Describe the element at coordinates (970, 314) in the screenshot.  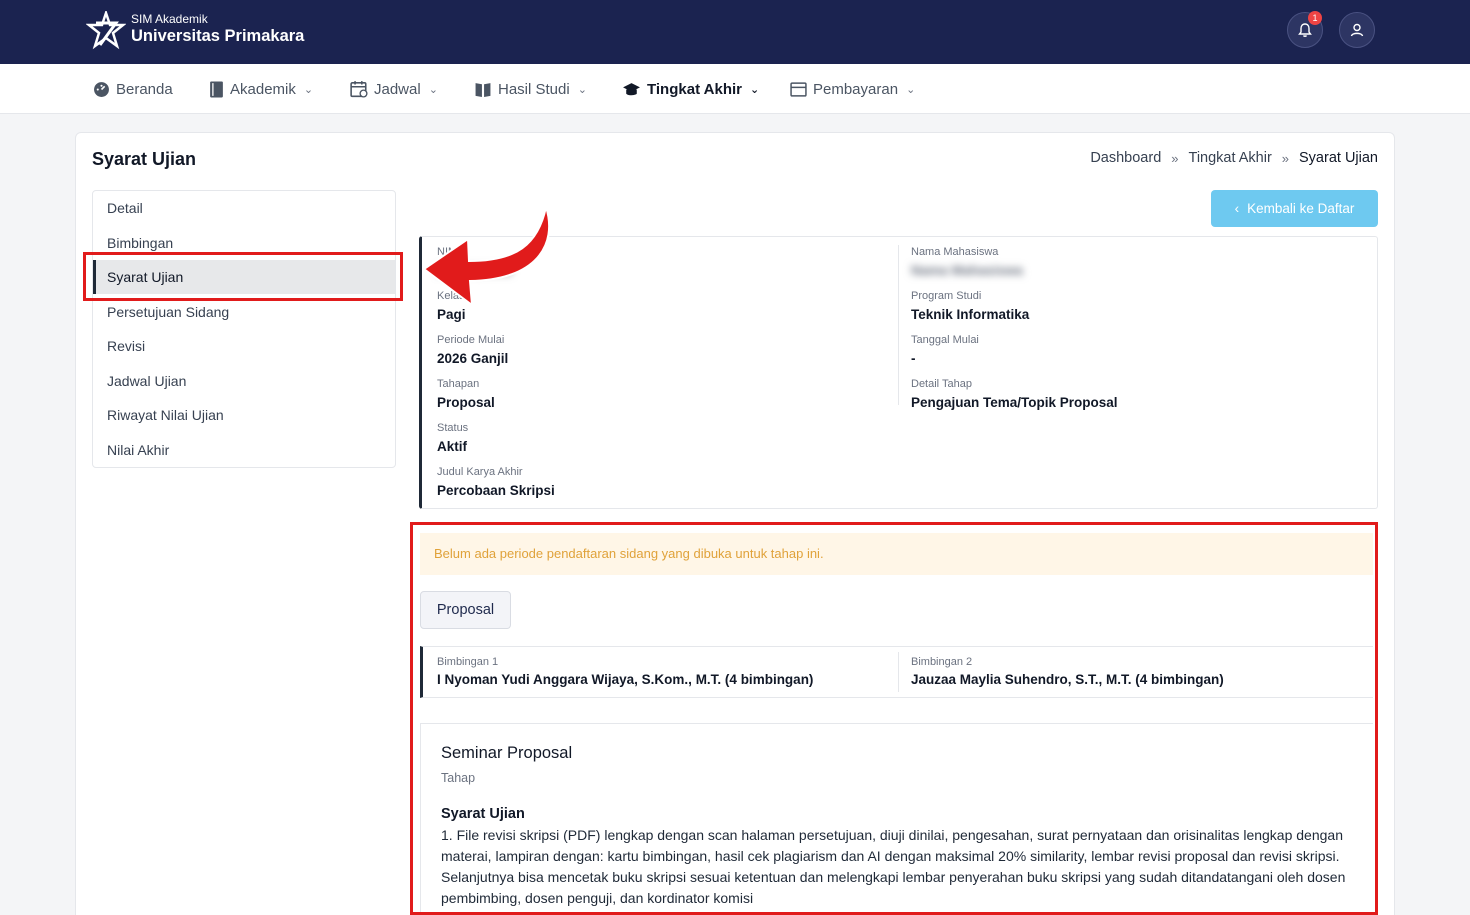
I see `prodi-value: Teknik Informatika` at that location.